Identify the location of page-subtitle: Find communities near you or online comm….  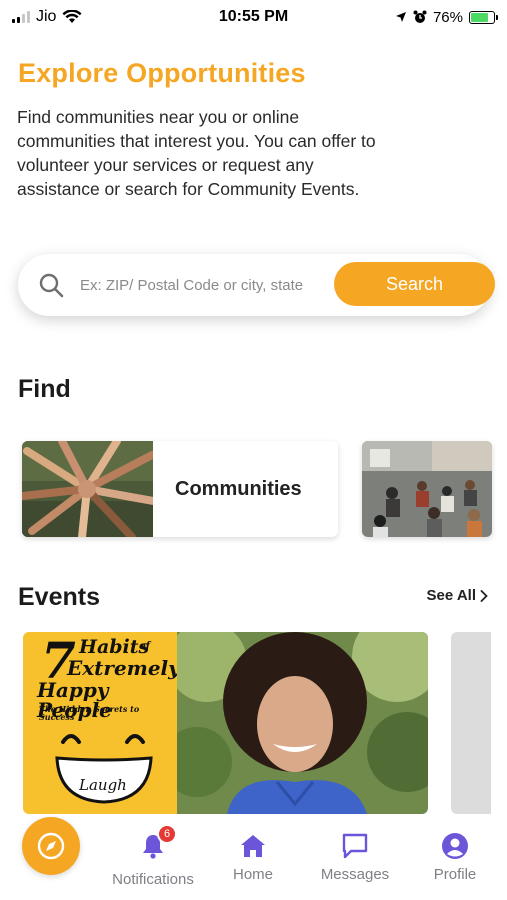
(196, 153).